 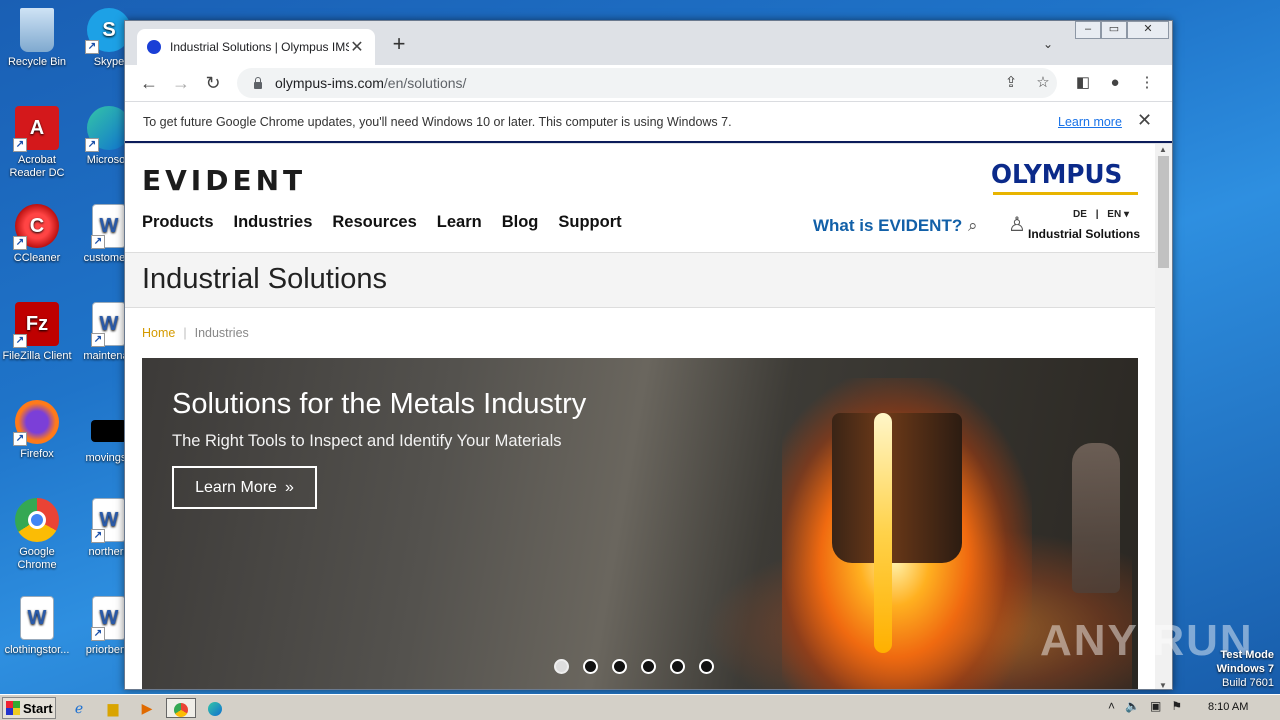 I want to click on desktop-icon-label: Acrobat Reader DC, so click(x=37, y=166).